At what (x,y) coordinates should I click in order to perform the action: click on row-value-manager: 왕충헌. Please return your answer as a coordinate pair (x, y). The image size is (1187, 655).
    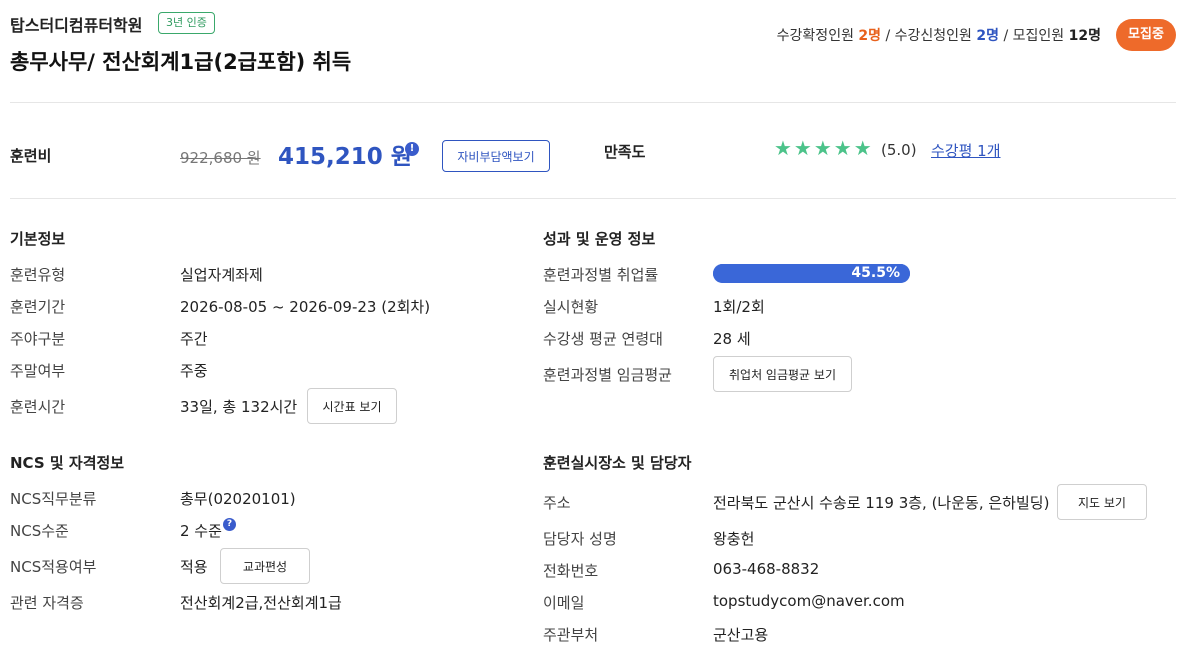
    Looking at the image, I should click on (734, 539).